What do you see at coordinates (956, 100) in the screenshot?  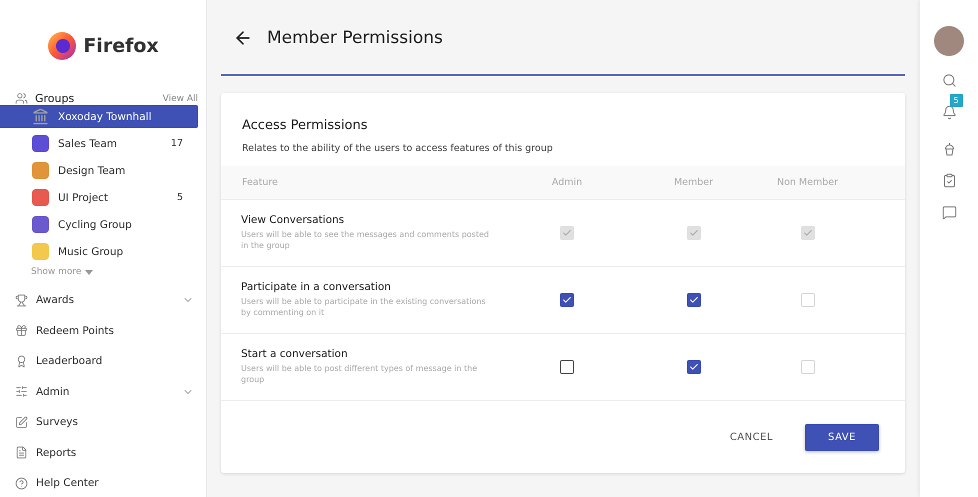 I see `notification-badge: 5` at bounding box center [956, 100].